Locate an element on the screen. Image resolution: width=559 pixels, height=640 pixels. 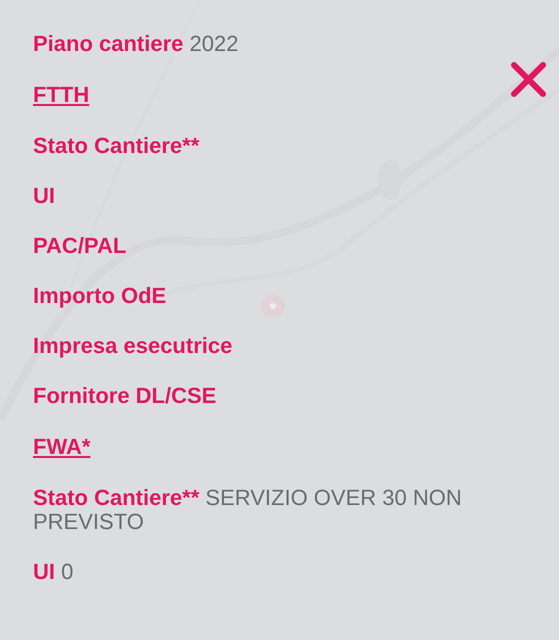
field-text: Stato Cantiere** SERVIZIO OVER 30 NON PREVISTO is located at coordinates (248, 510).